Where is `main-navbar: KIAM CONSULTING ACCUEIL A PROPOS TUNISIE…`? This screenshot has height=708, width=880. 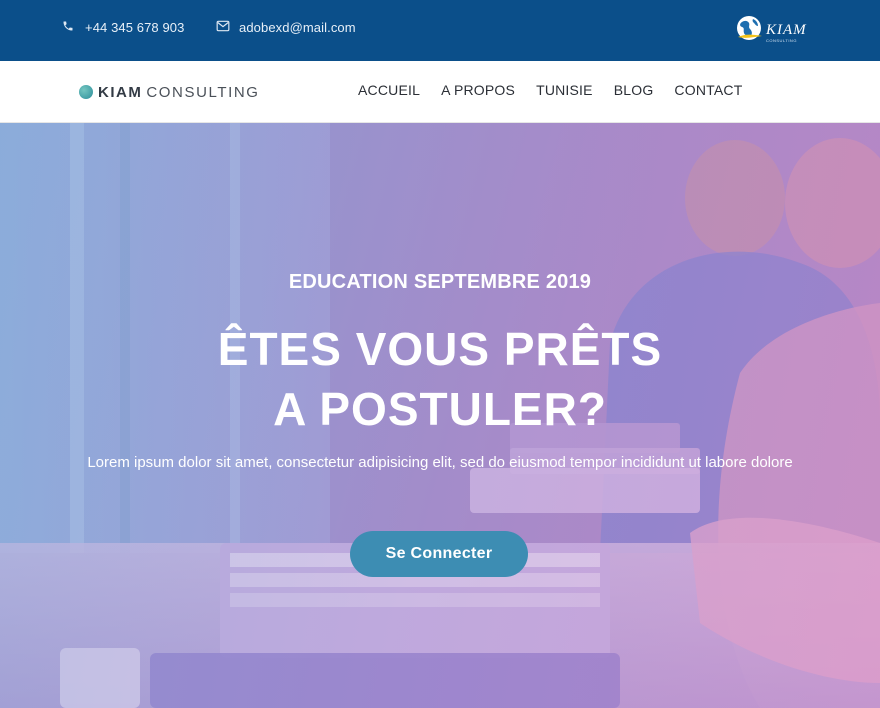
main-navbar: KIAM CONSULTING ACCUEIL A PROPOS TUNISIE… is located at coordinates (440, 92).